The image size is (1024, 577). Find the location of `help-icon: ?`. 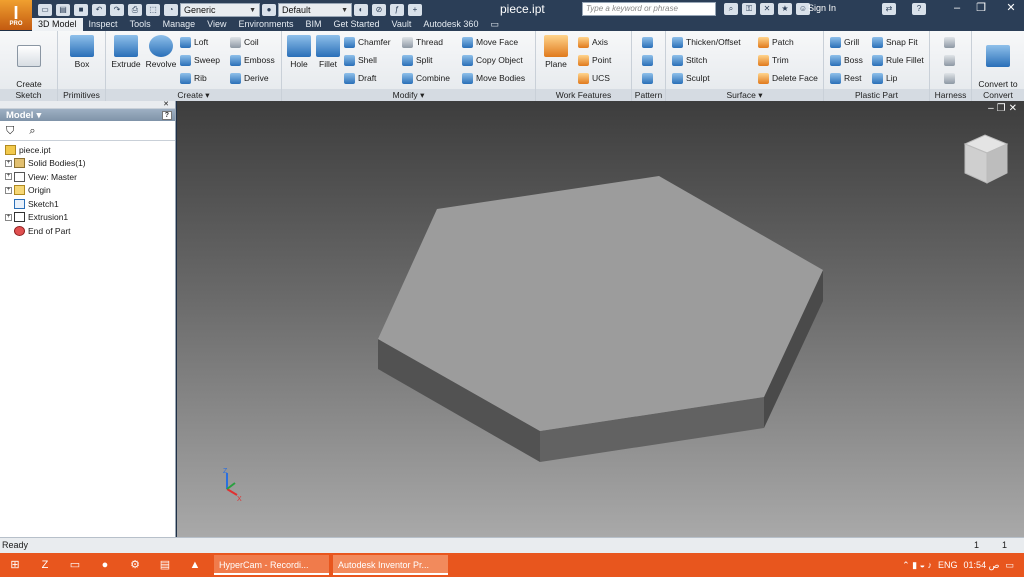

help-icon: ? is located at coordinates (919, 9).